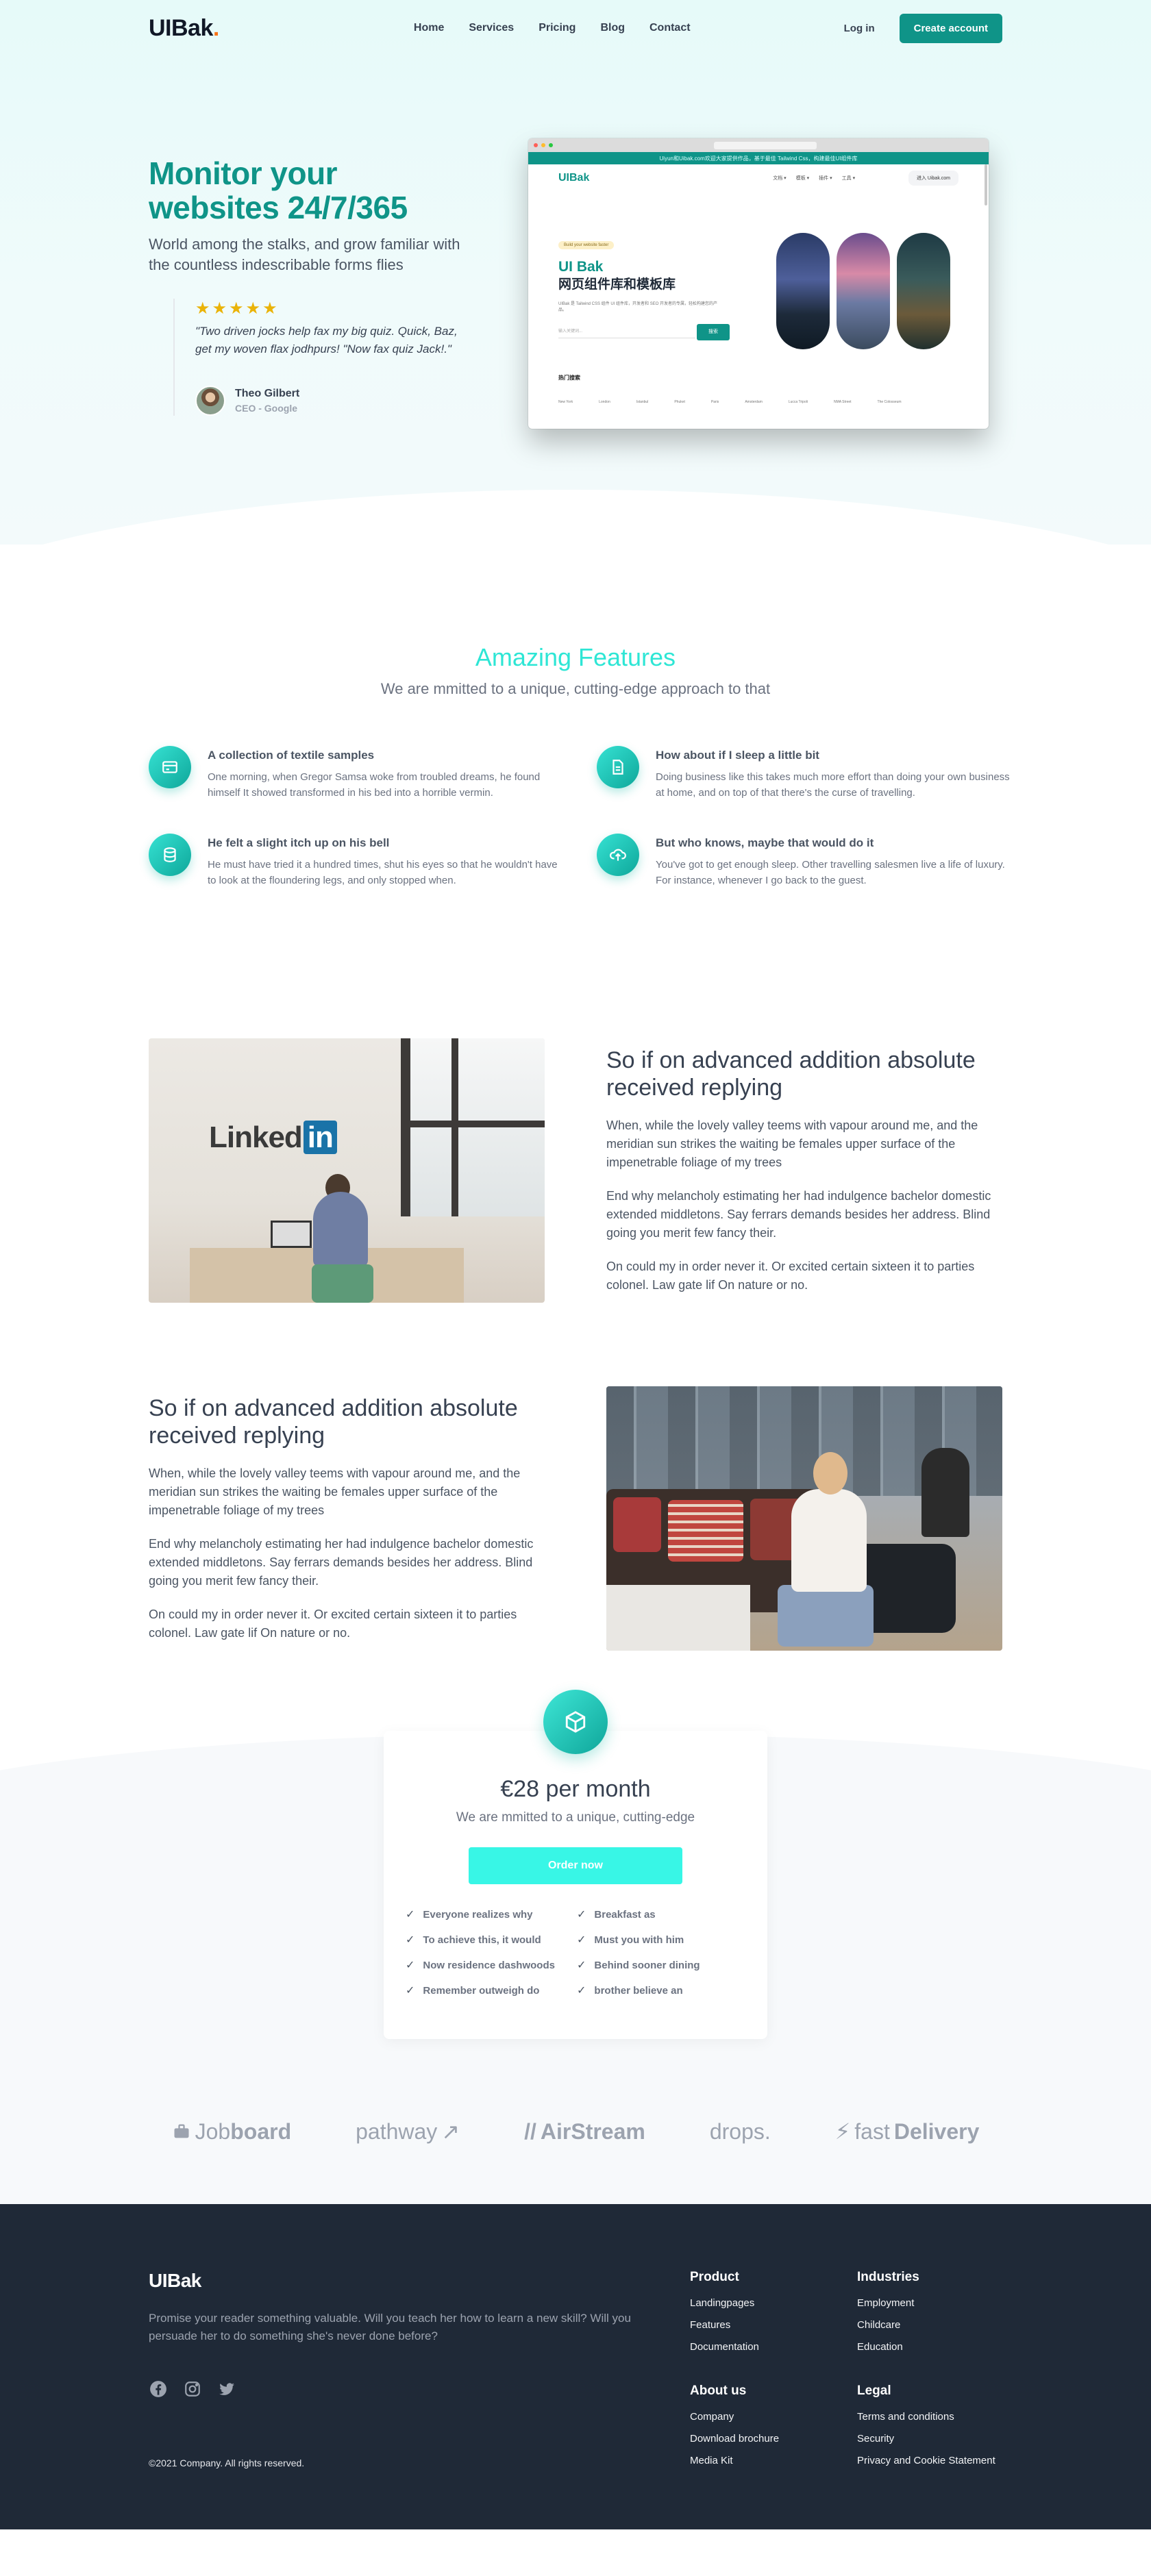 The height and width of the screenshot is (2576, 1151). Describe the element at coordinates (266, 408) in the screenshot. I see `author-role: CEO - Google` at that location.